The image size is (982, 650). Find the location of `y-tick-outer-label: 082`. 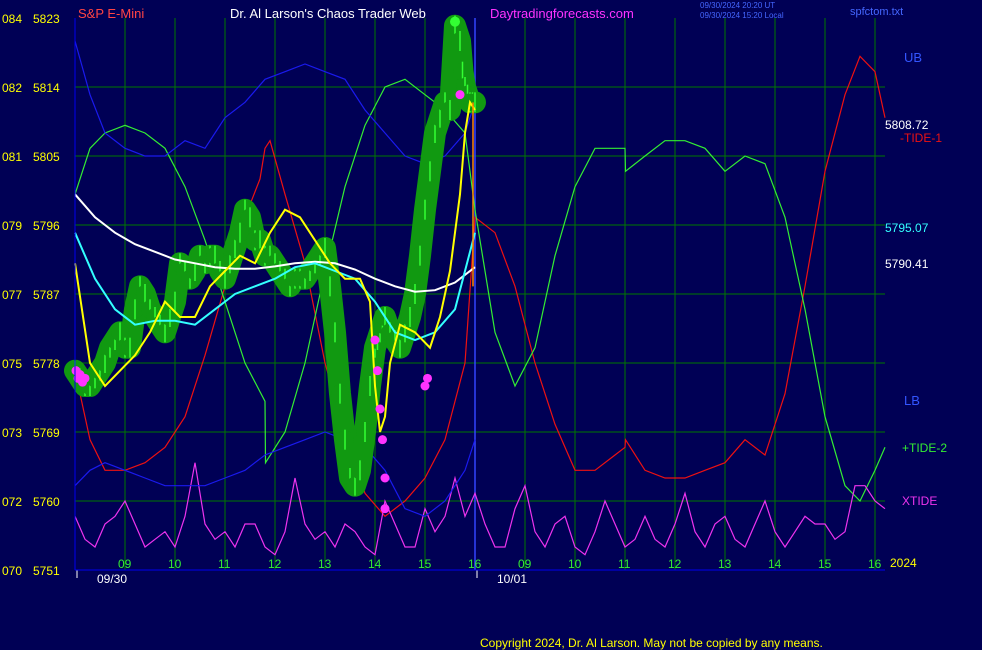

y-tick-outer-label: 082 is located at coordinates (12, 88).